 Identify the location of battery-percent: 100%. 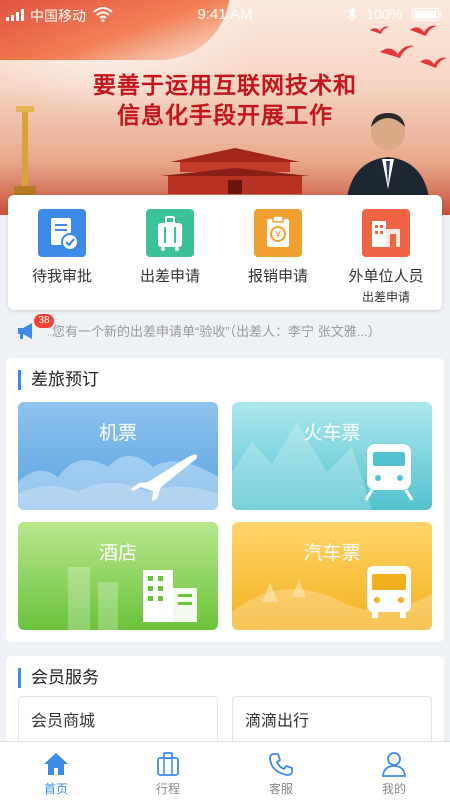
(384, 14).